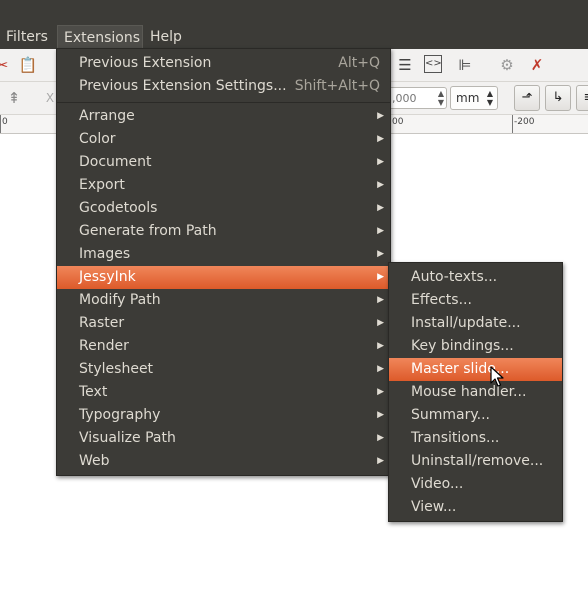 This screenshot has width=588, height=600. What do you see at coordinates (28, 65) in the screenshot?
I see `paste-icon: 📋` at bounding box center [28, 65].